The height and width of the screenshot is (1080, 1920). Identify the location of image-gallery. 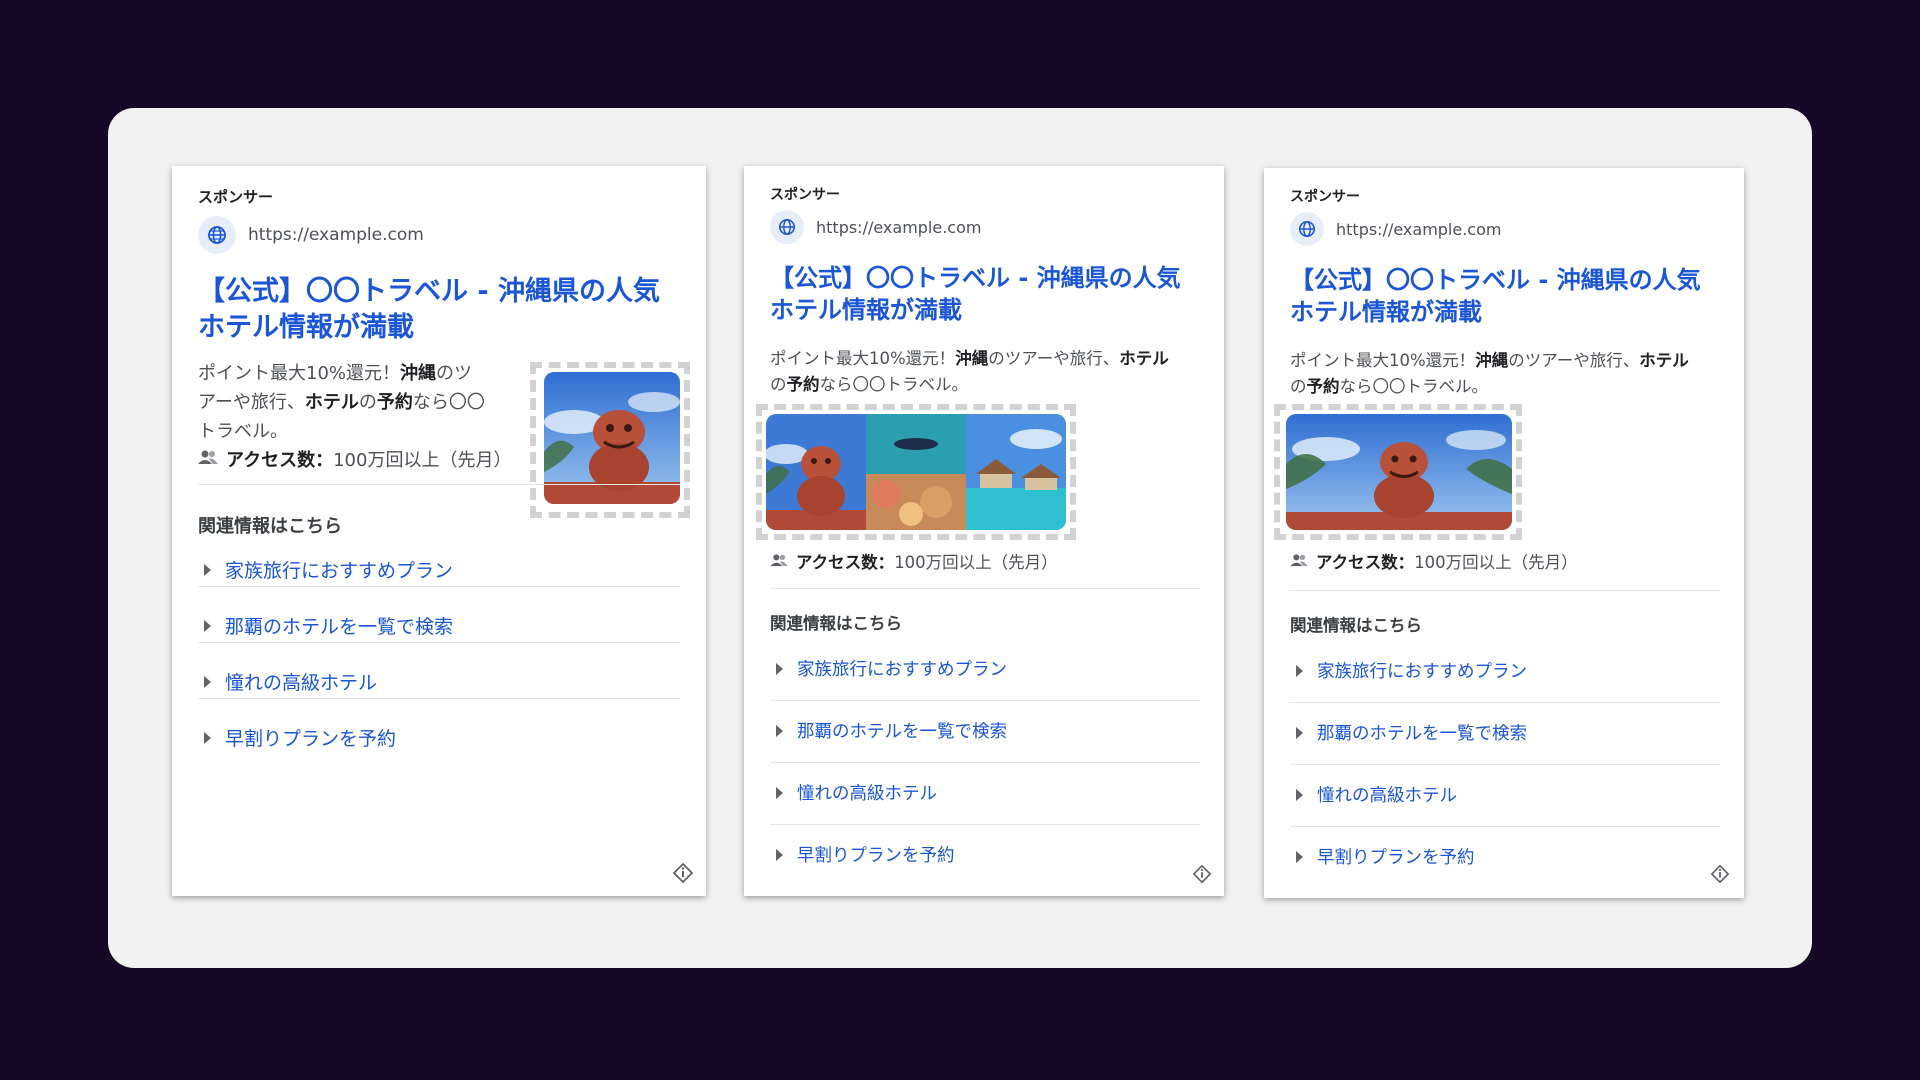
(916, 472).